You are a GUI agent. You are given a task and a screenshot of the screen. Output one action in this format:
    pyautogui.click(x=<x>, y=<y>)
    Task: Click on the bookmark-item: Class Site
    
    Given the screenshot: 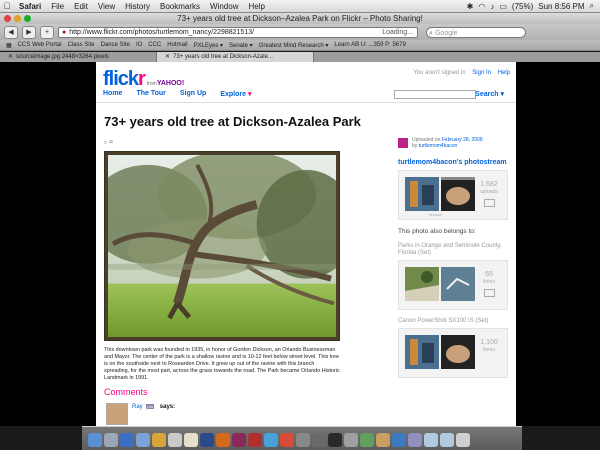 What is the action you would take?
    pyautogui.click(x=81, y=45)
    